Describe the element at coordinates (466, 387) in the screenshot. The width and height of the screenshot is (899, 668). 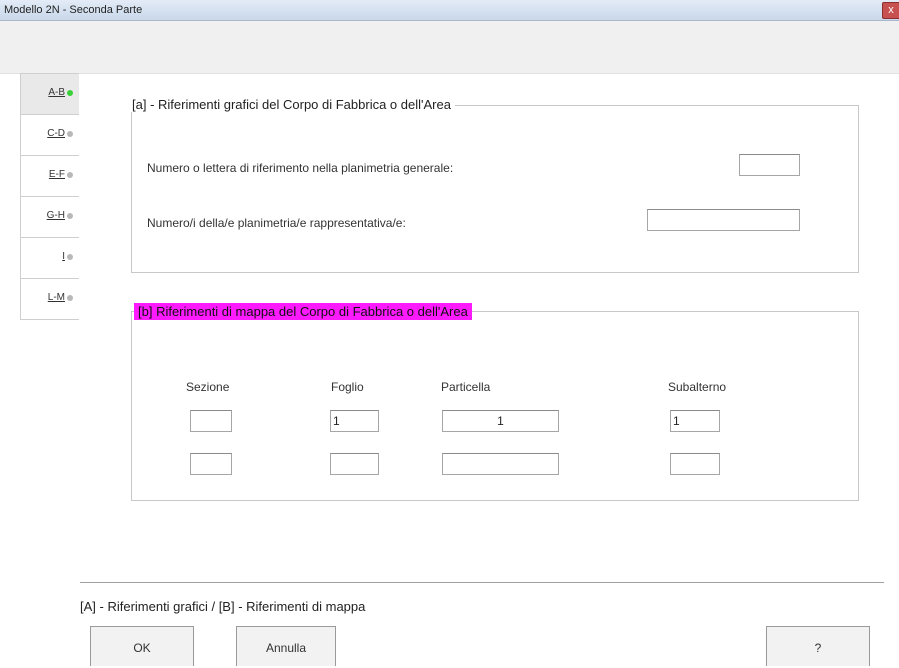
I see `particella-header: Particella` at that location.